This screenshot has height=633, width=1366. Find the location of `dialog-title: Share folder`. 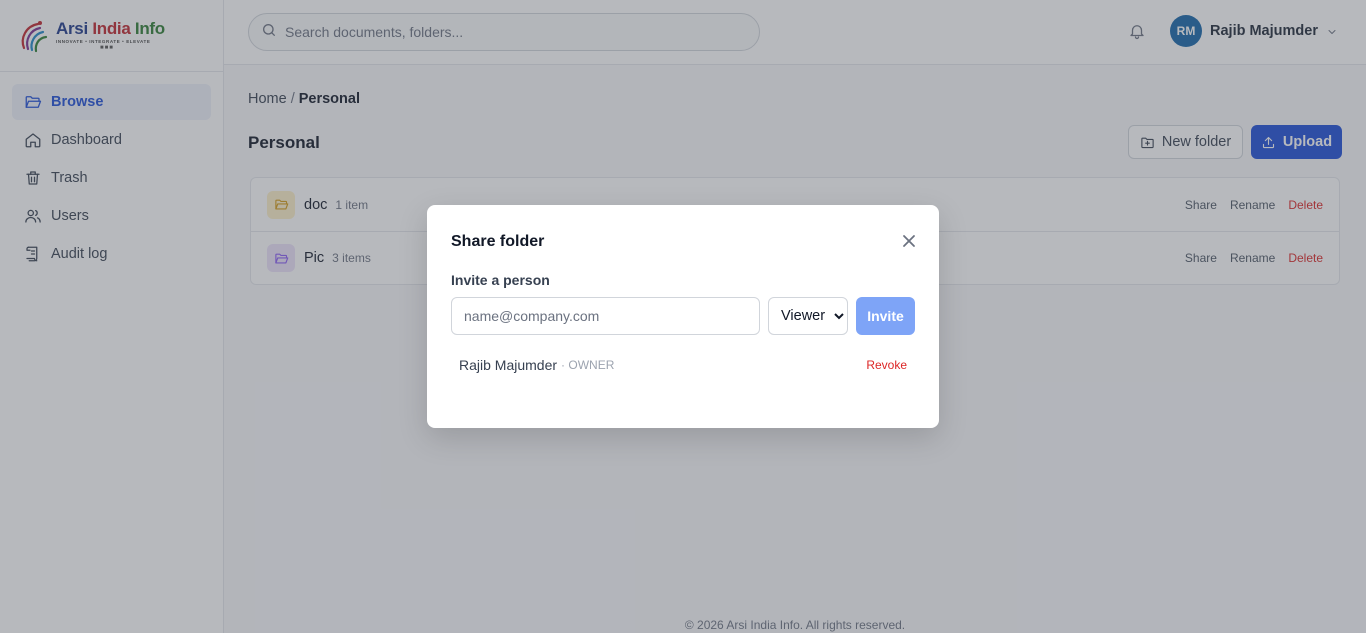

dialog-title: Share folder is located at coordinates (498, 241).